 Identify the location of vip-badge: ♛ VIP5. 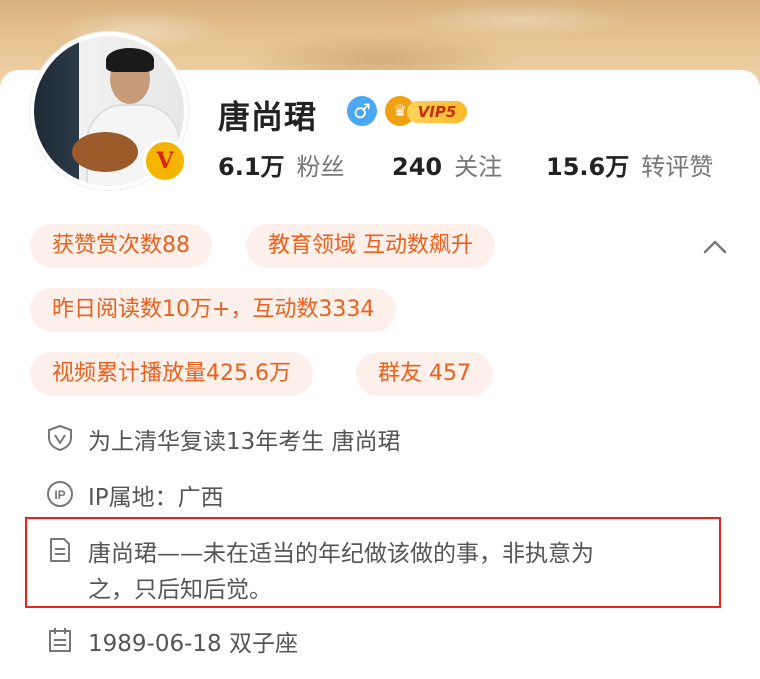
(427, 111).